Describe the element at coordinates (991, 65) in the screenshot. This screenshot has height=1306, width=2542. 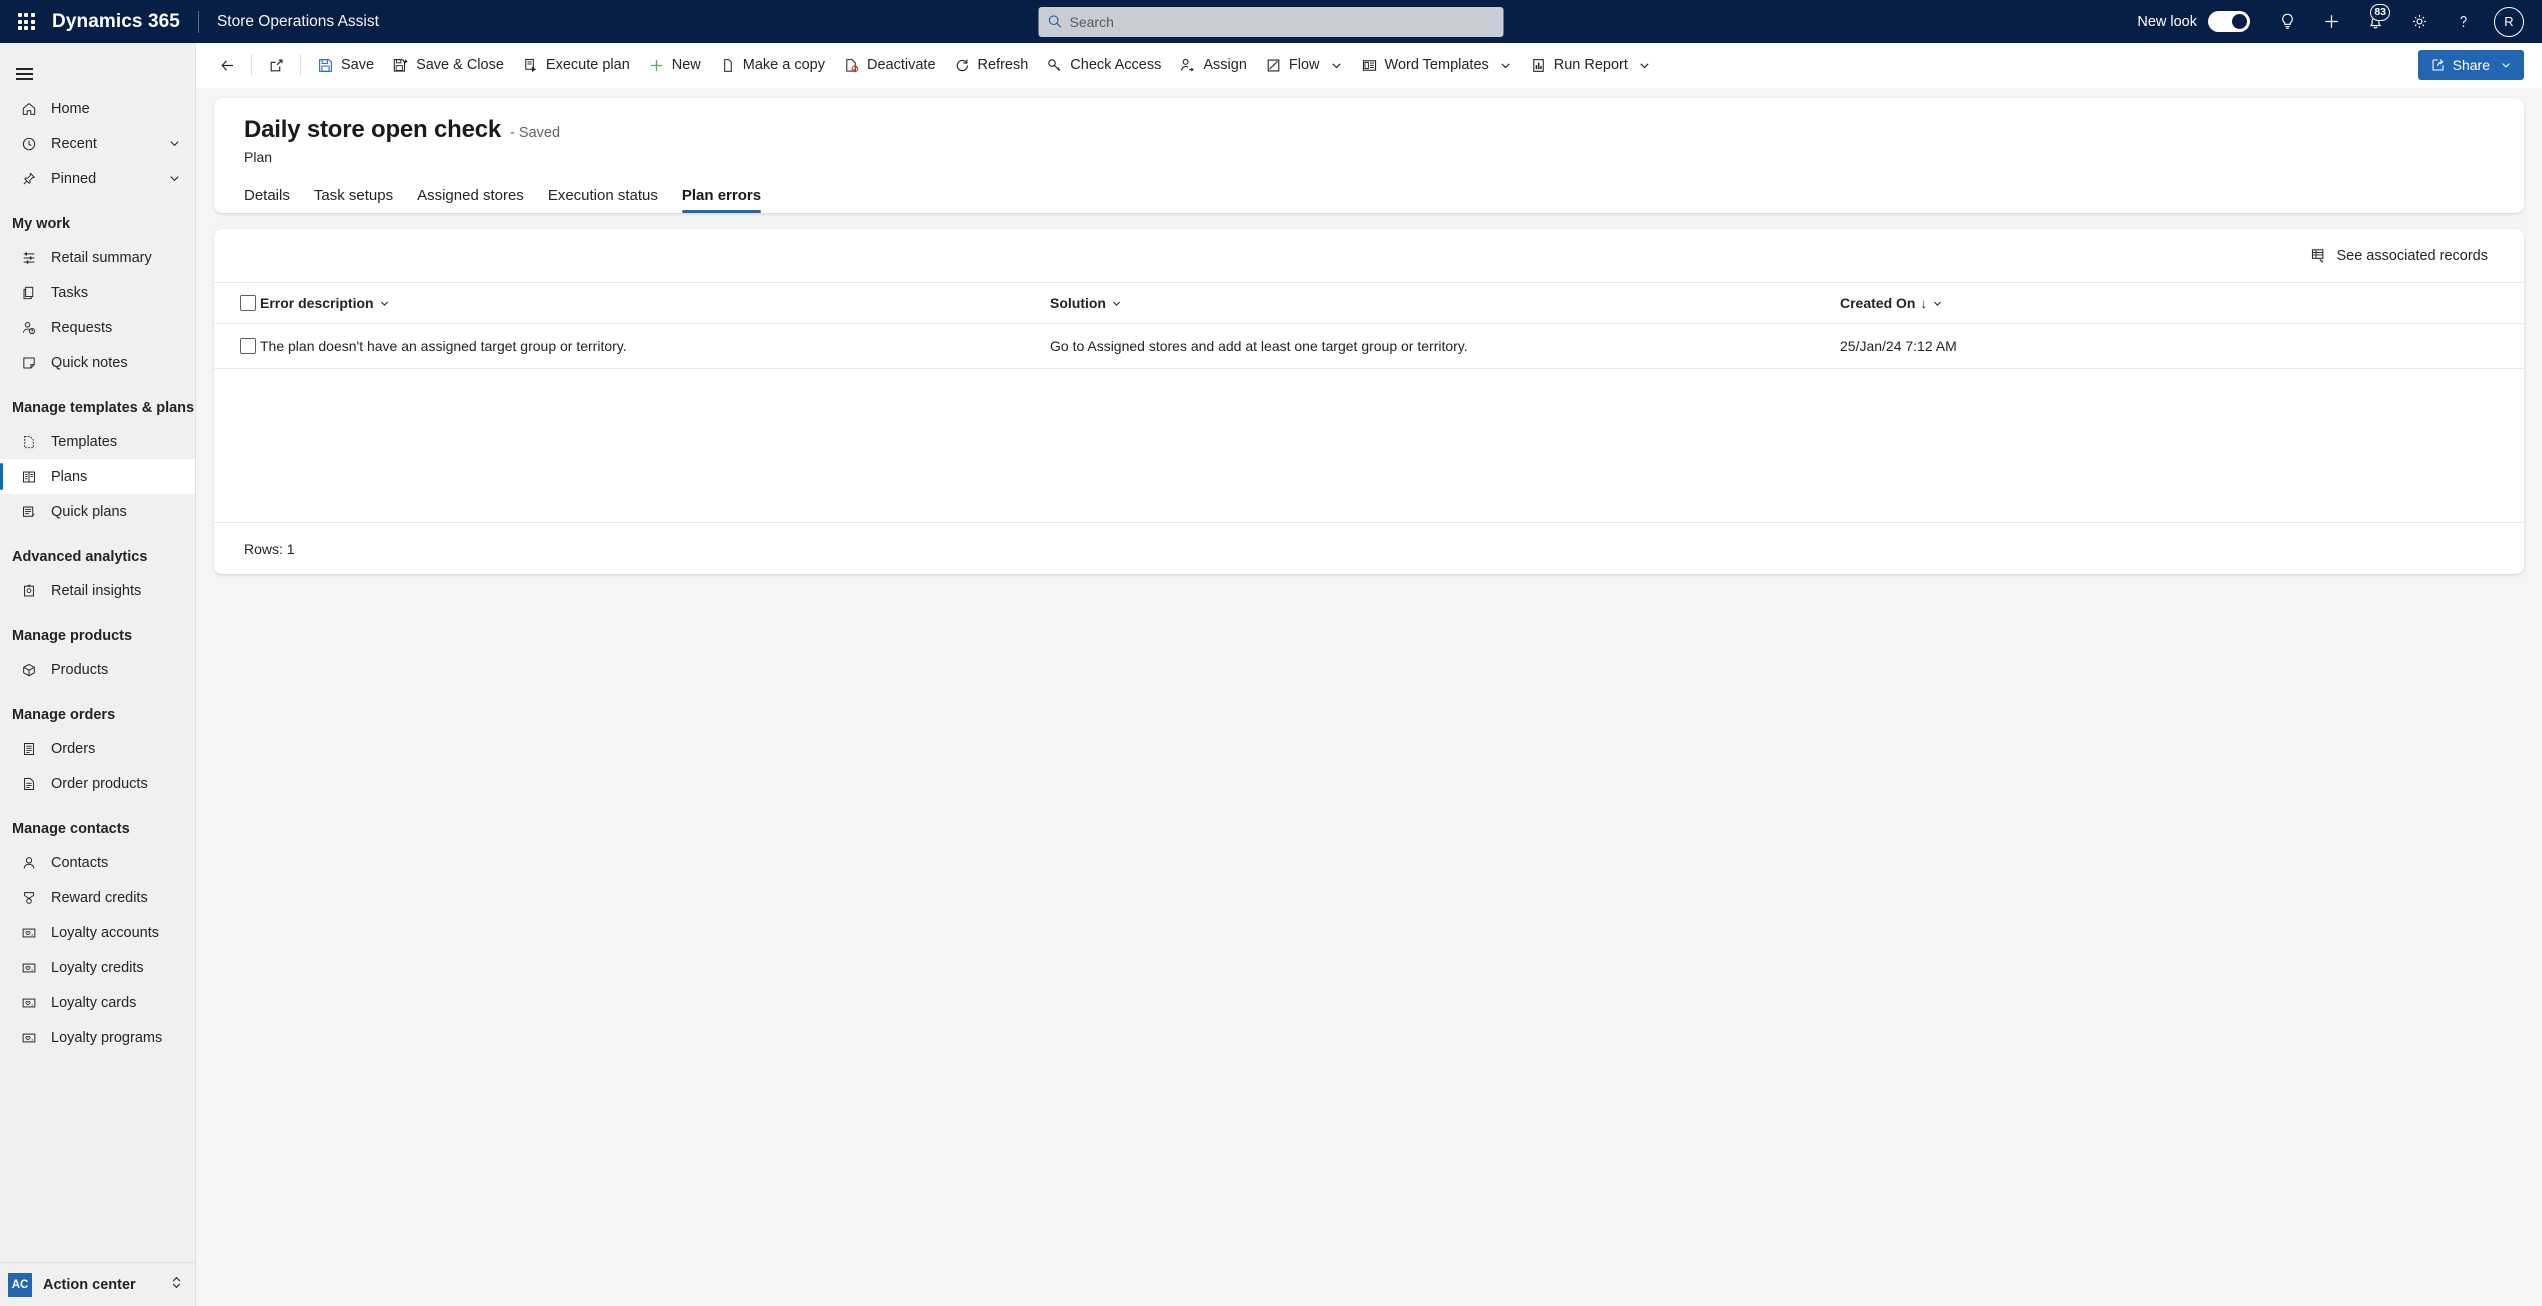
I see `refresh-button: Refresh` at that location.